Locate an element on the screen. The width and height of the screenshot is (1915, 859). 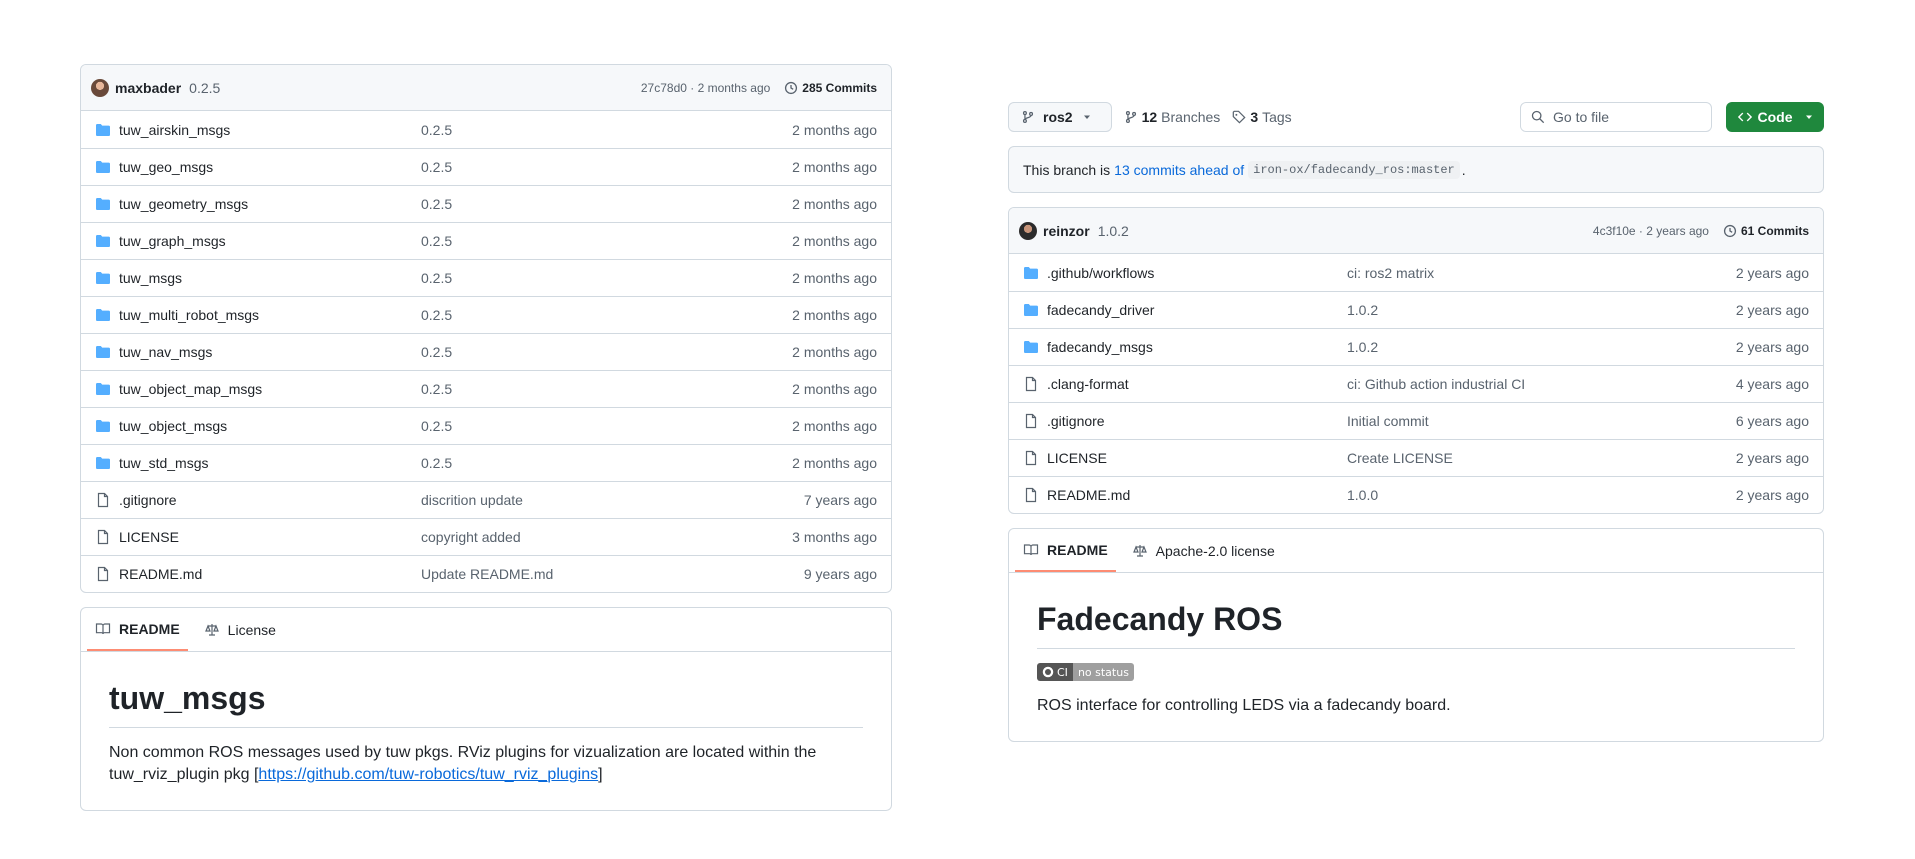
file-row: LICENSE copyright added 3 months ago is located at coordinates (486, 536).